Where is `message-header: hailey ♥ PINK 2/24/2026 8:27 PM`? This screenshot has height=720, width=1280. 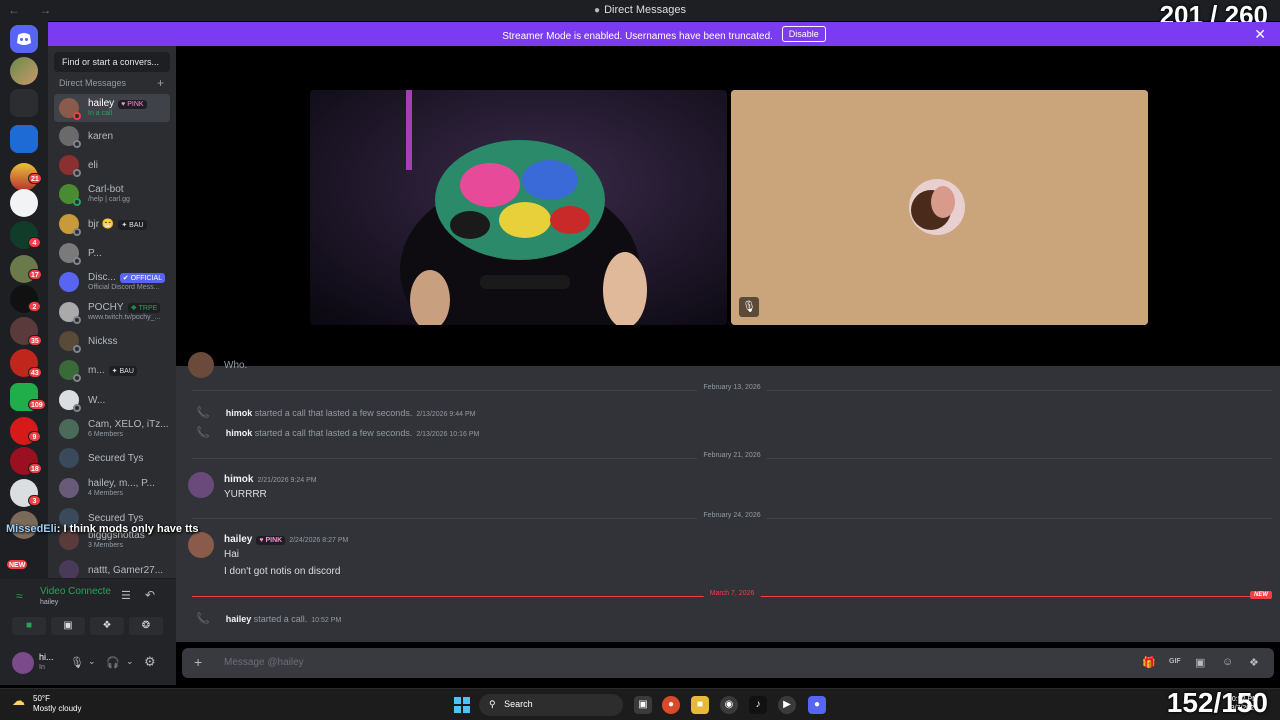 message-header: hailey ♥ PINK 2/24/2026 8:27 PM is located at coordinates (286, 539).